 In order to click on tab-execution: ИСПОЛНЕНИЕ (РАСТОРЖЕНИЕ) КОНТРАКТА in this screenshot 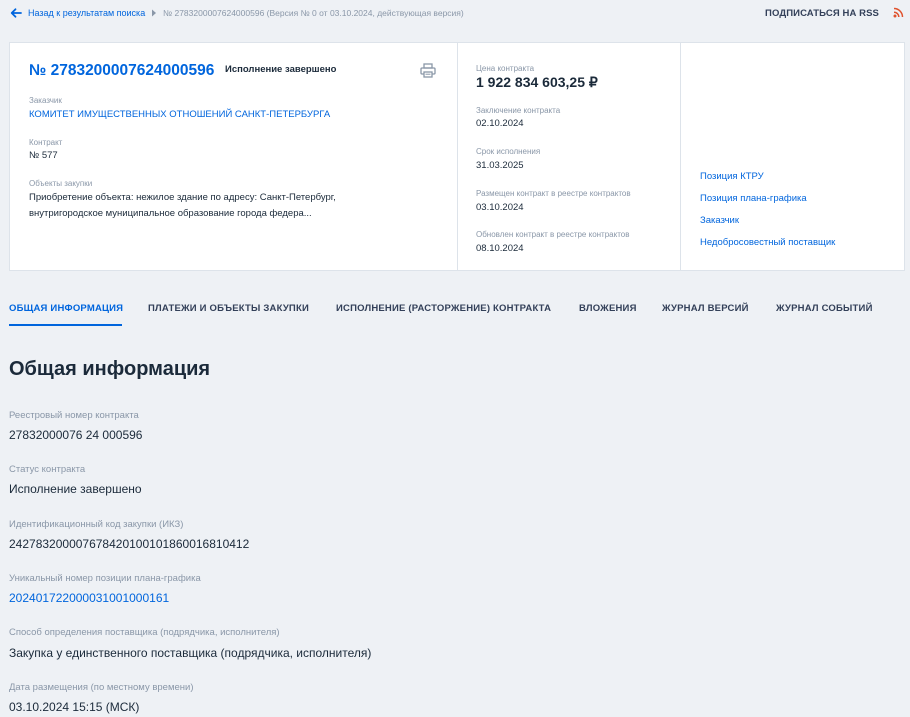, I will do `click(443, 308)`.